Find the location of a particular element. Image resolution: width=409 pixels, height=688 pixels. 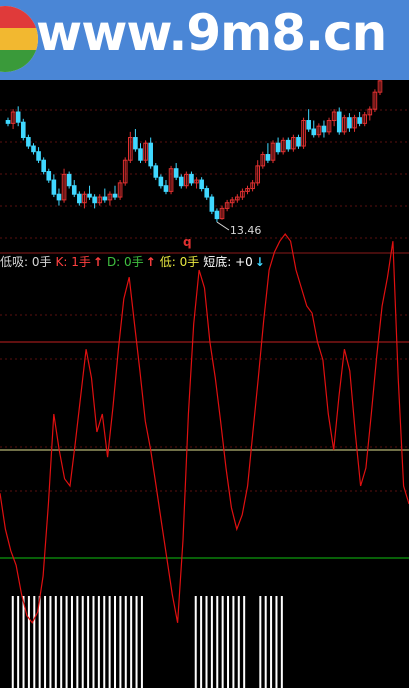

min-price-leader is located at coordinates (223, 226).